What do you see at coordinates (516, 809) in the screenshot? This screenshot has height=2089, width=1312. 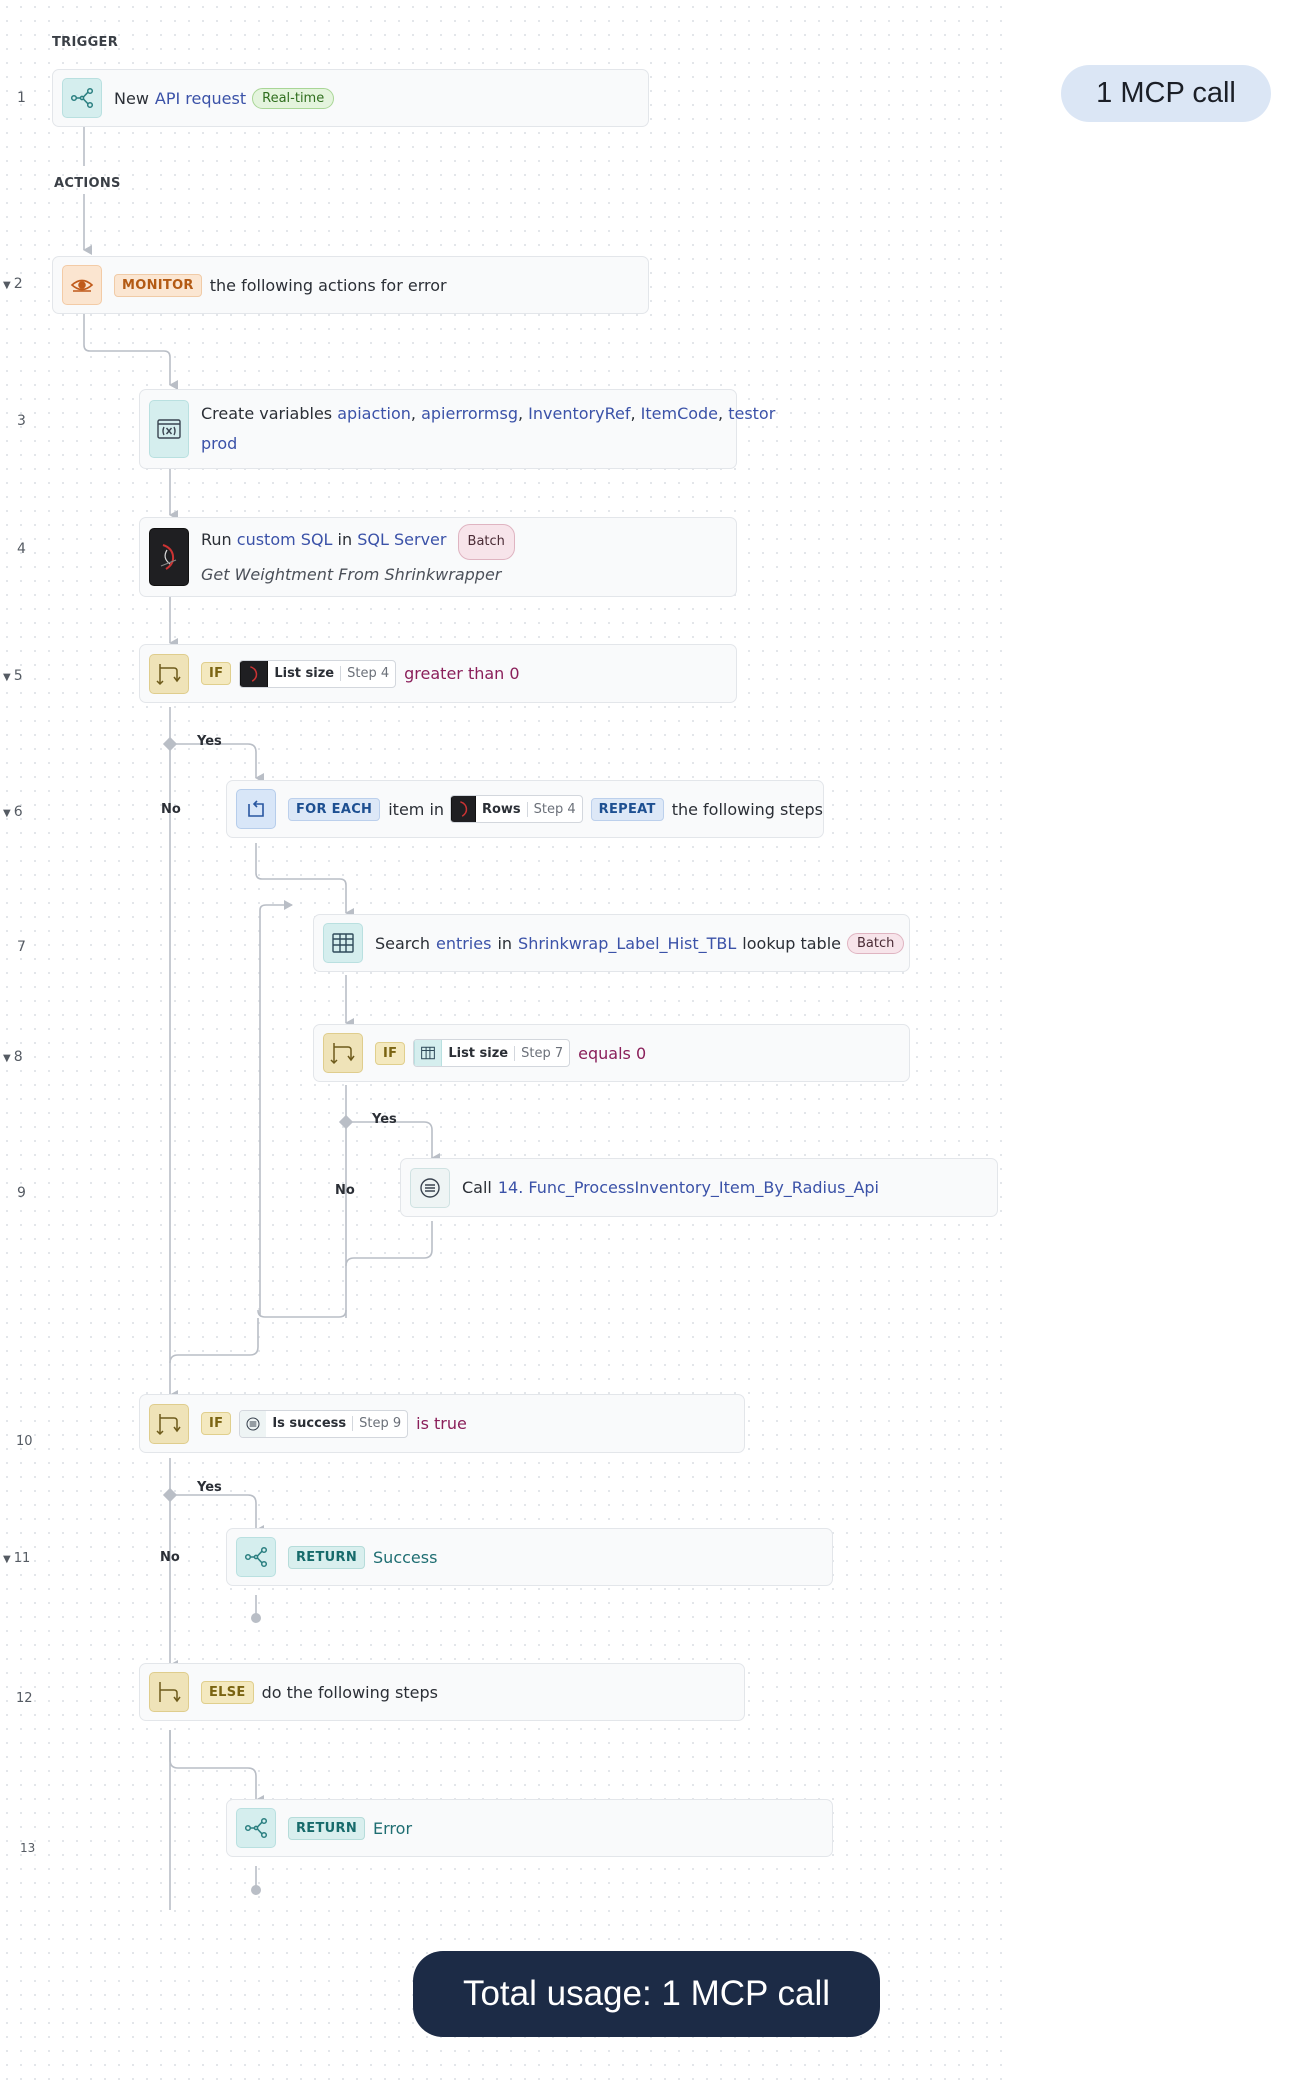 I see `rows-chip: Rows Step 4` at bounding box center [516, 809].